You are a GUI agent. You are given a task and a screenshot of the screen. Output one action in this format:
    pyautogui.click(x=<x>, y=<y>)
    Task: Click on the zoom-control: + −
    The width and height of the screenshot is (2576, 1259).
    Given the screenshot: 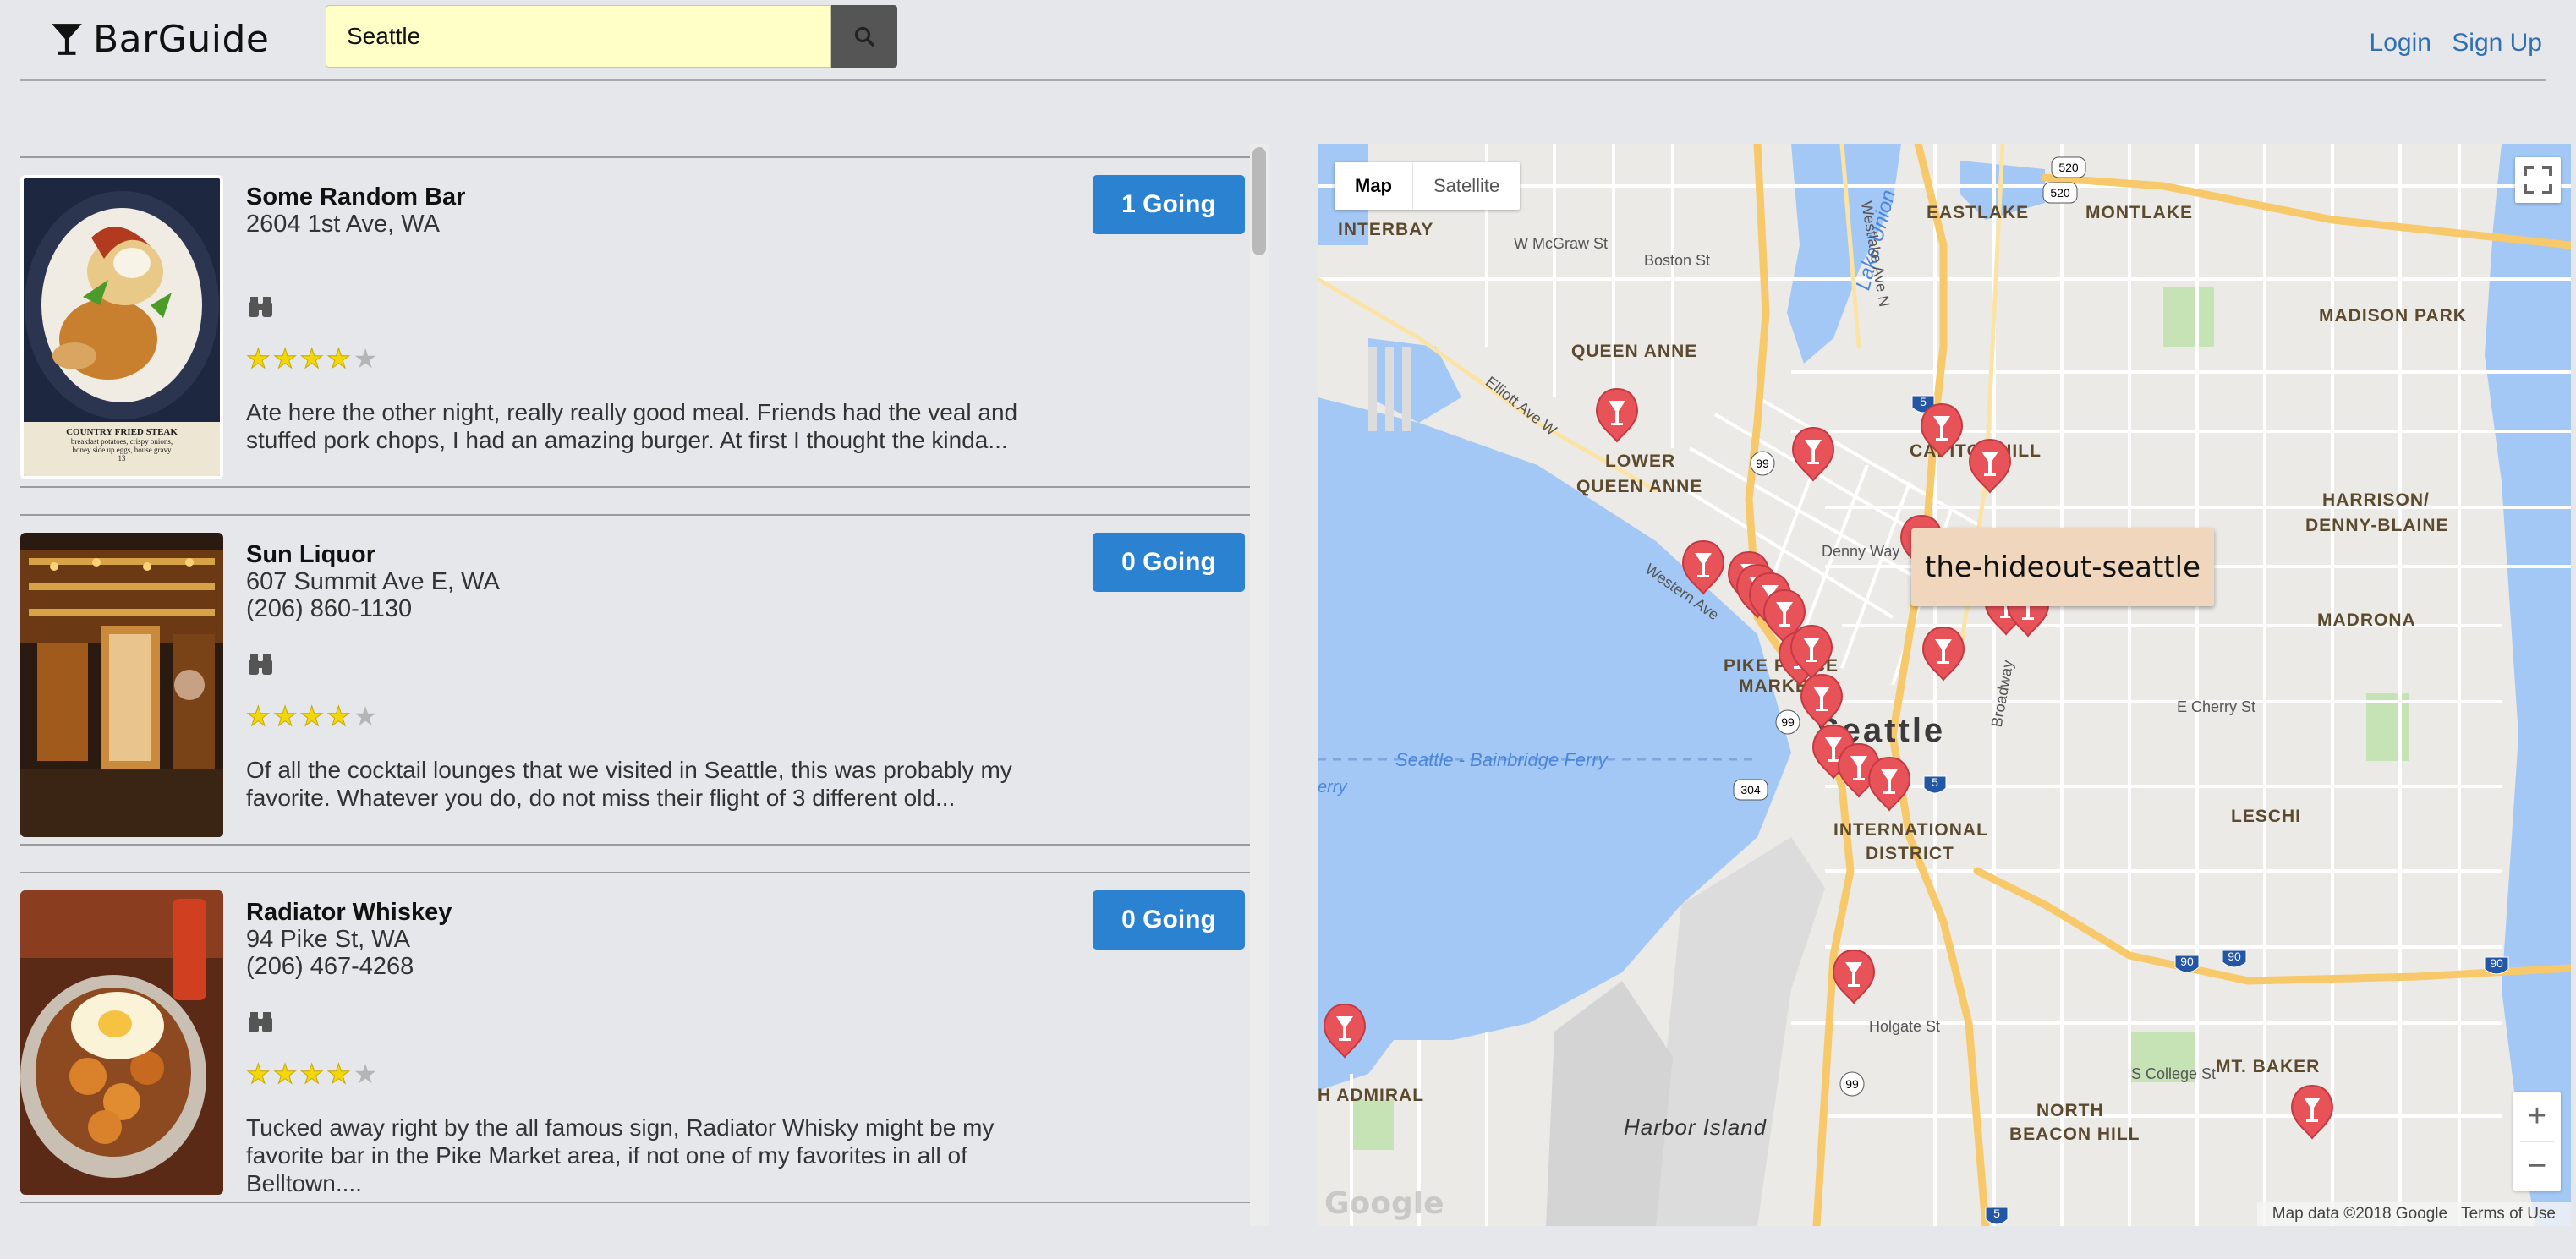 What is the action you would take?
    pyautogui.click(x=2537, y=1142)
    